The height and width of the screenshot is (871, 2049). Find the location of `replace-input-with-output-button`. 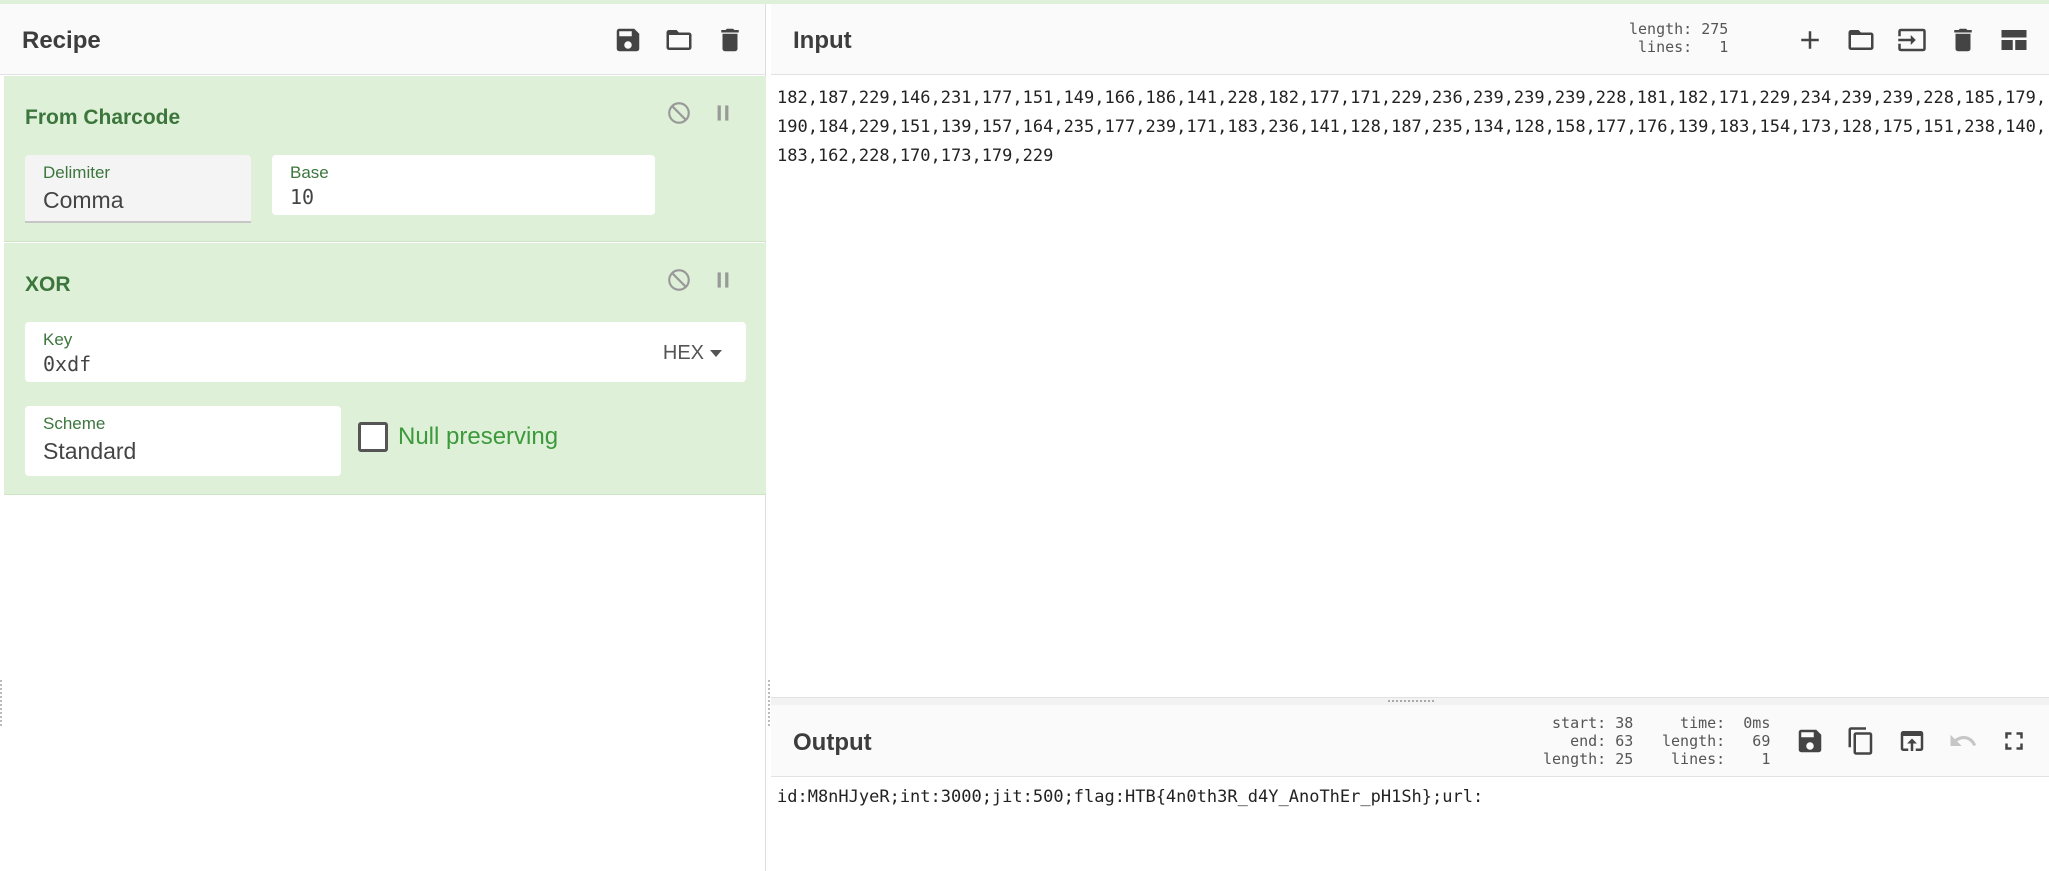

replace-input-with-output-button is located at coordinates (1911, 741).